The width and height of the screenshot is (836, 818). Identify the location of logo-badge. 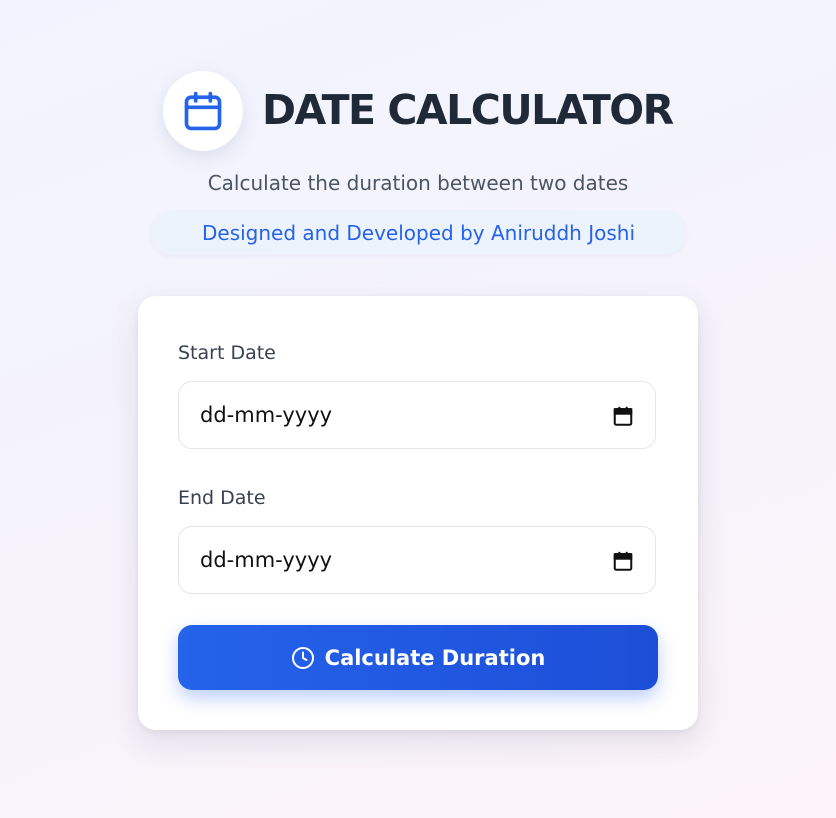
(203, 111).